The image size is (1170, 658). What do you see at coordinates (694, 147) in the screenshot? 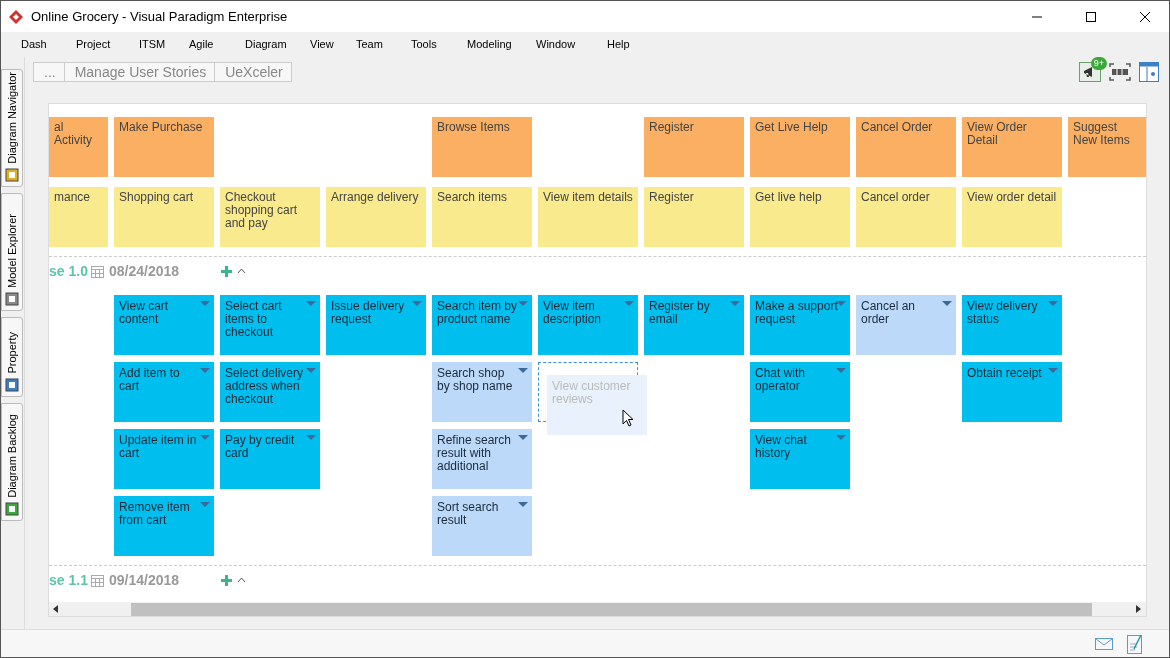
I see `activity-card: Register` at bounding box center [694, 147].